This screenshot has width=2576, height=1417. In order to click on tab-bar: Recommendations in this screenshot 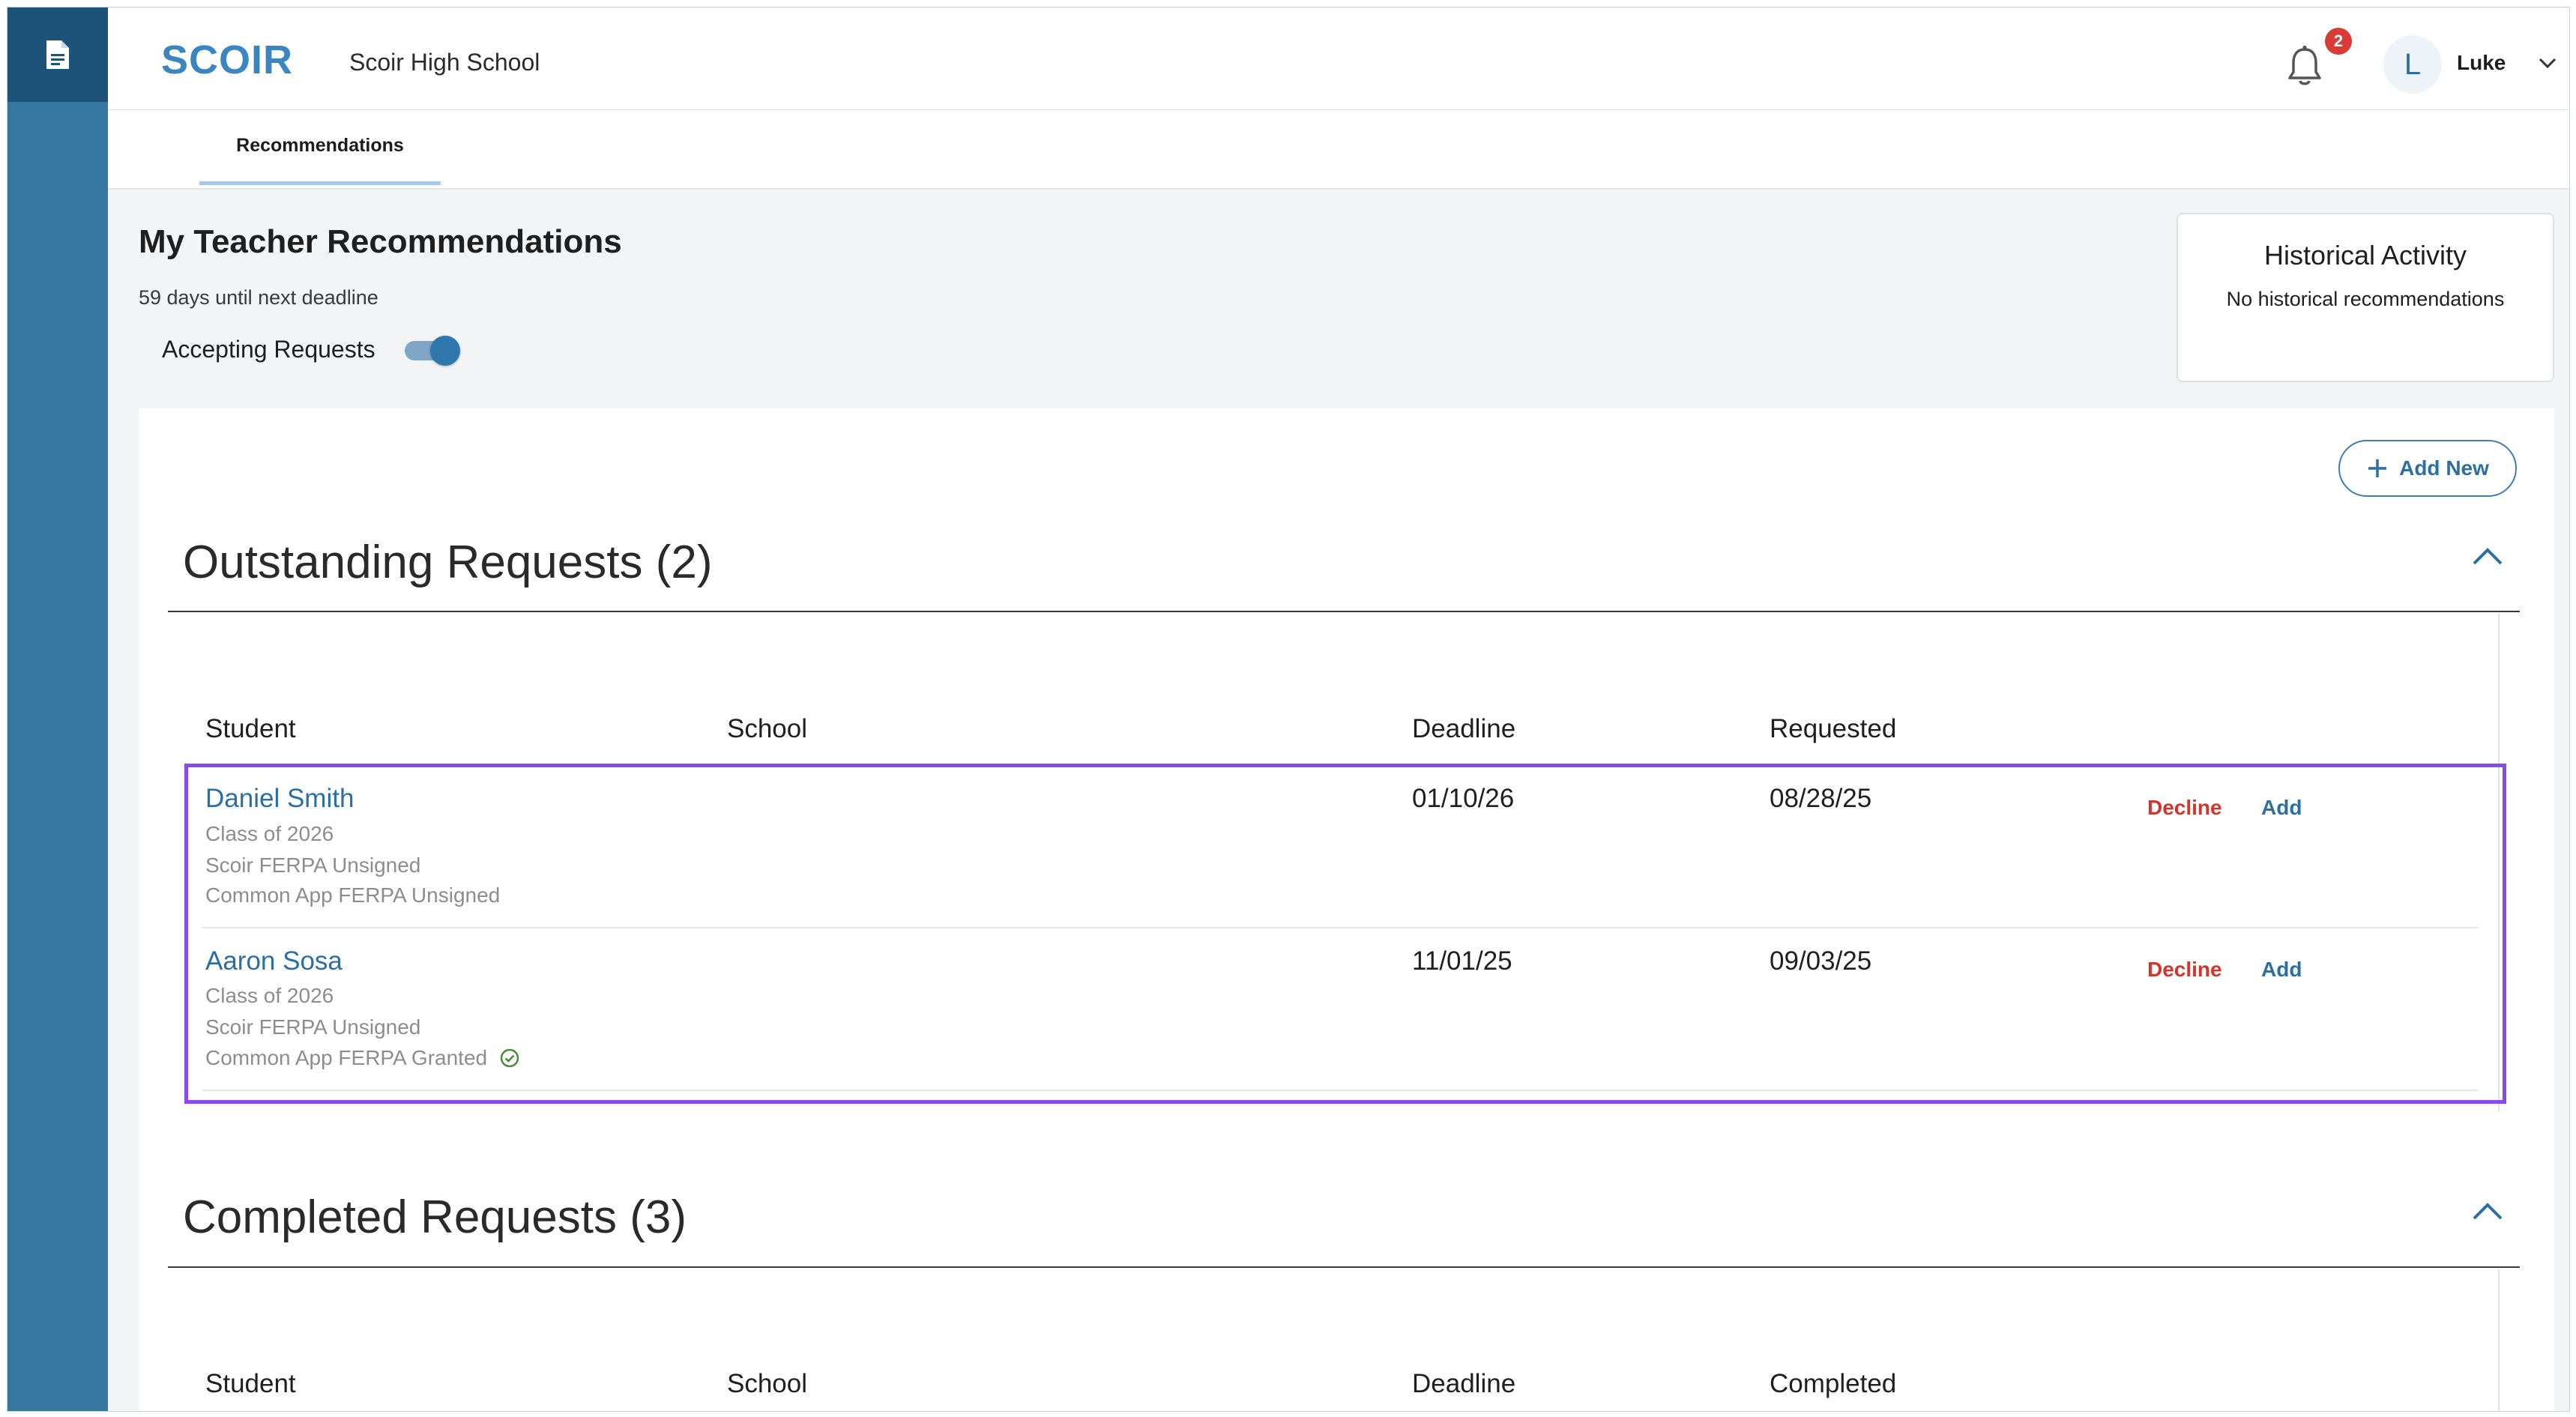, I will do `click(1339, 150)`.